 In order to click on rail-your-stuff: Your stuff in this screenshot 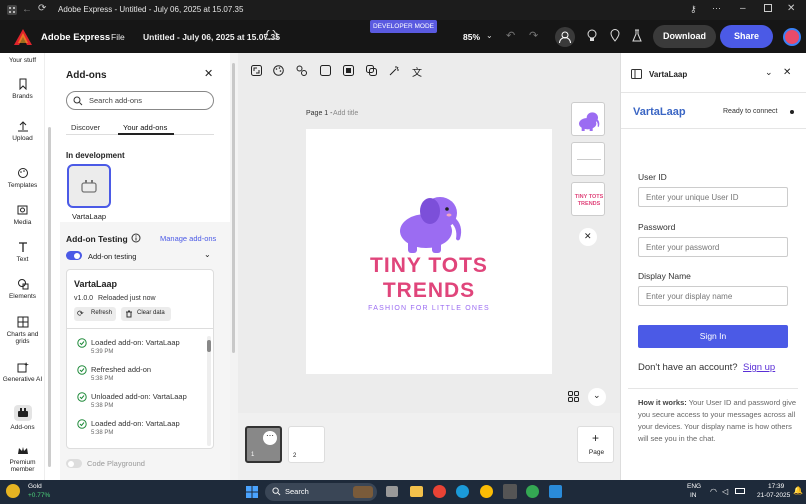, I will do `click(22, 60)`.